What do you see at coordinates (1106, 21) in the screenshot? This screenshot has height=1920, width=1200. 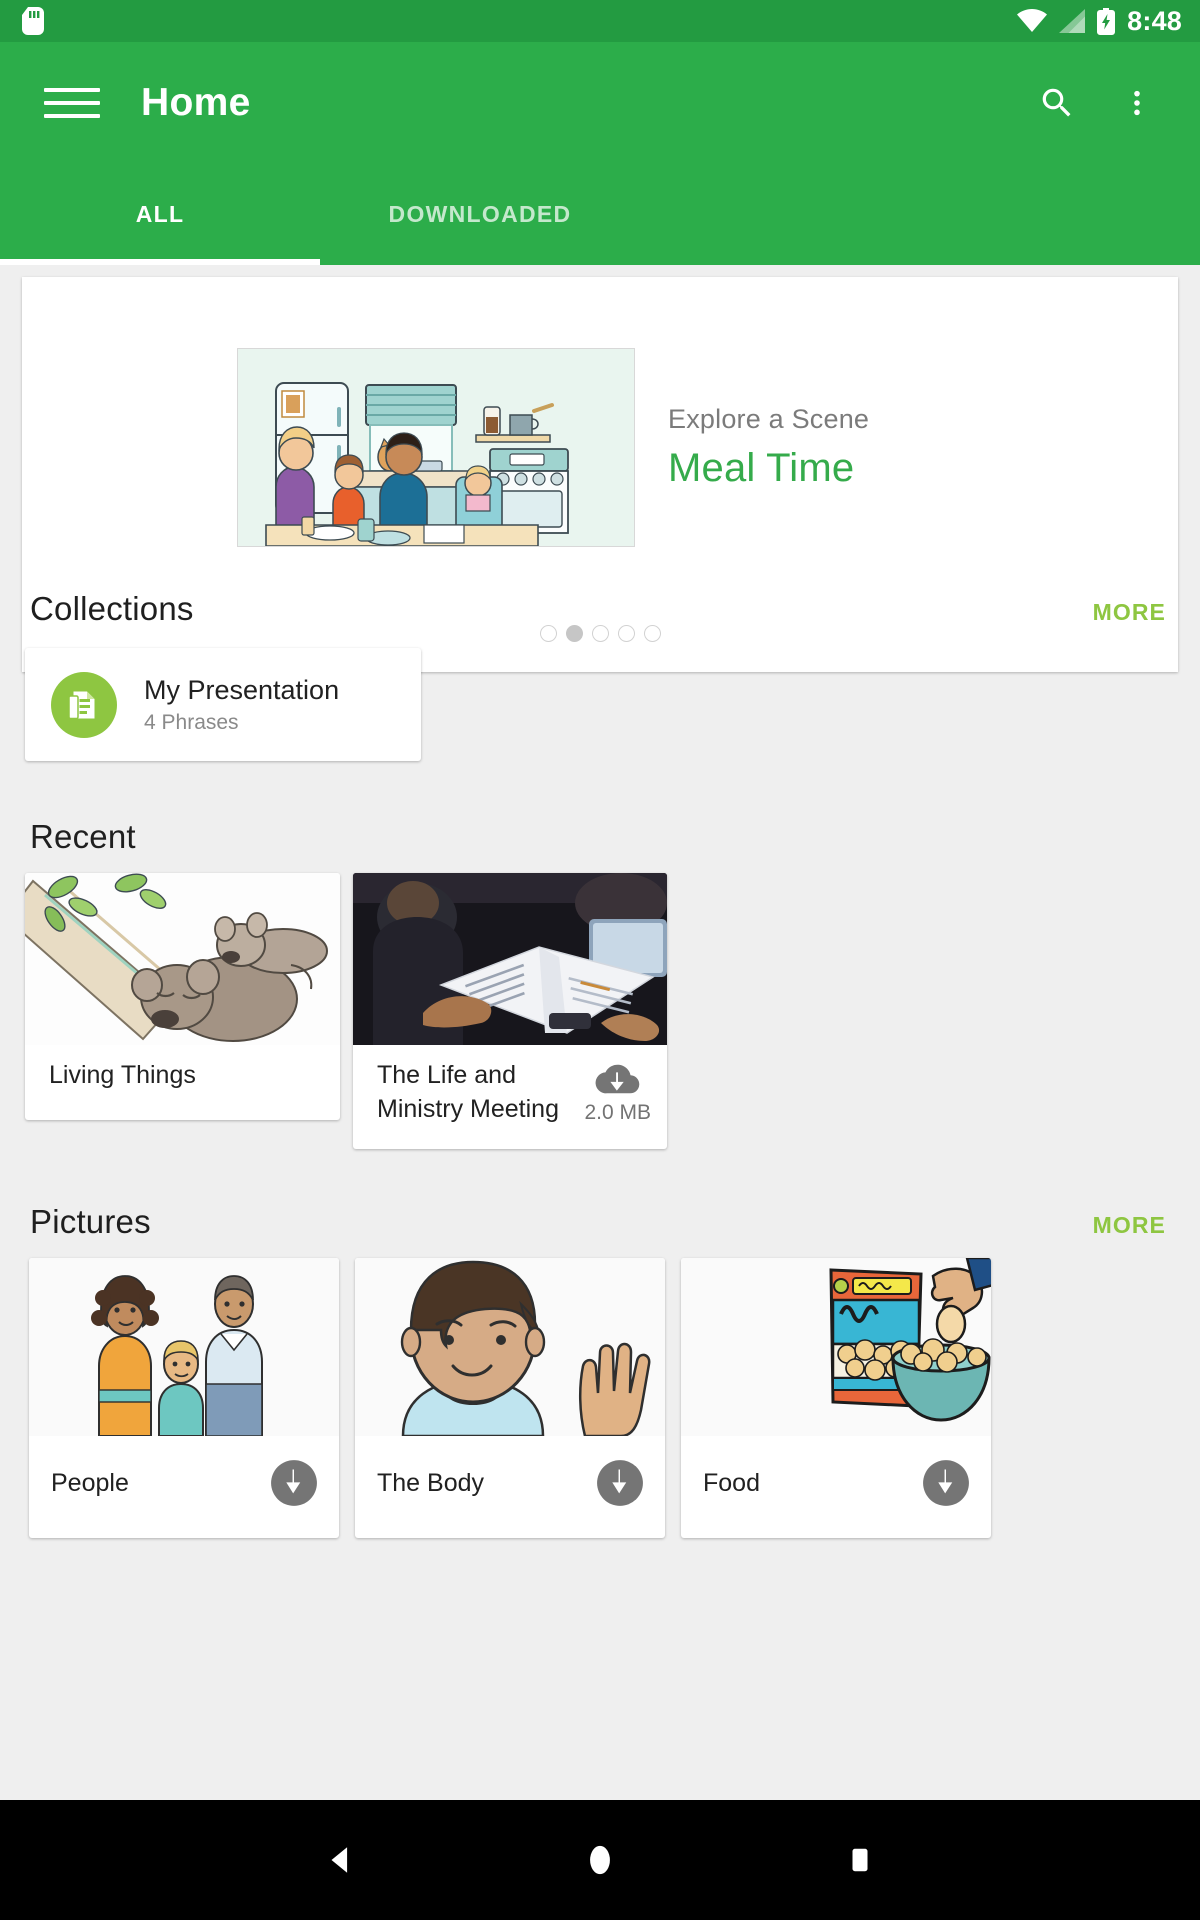 I see `battery-charging-icon` at bounding box center [1106, 21].